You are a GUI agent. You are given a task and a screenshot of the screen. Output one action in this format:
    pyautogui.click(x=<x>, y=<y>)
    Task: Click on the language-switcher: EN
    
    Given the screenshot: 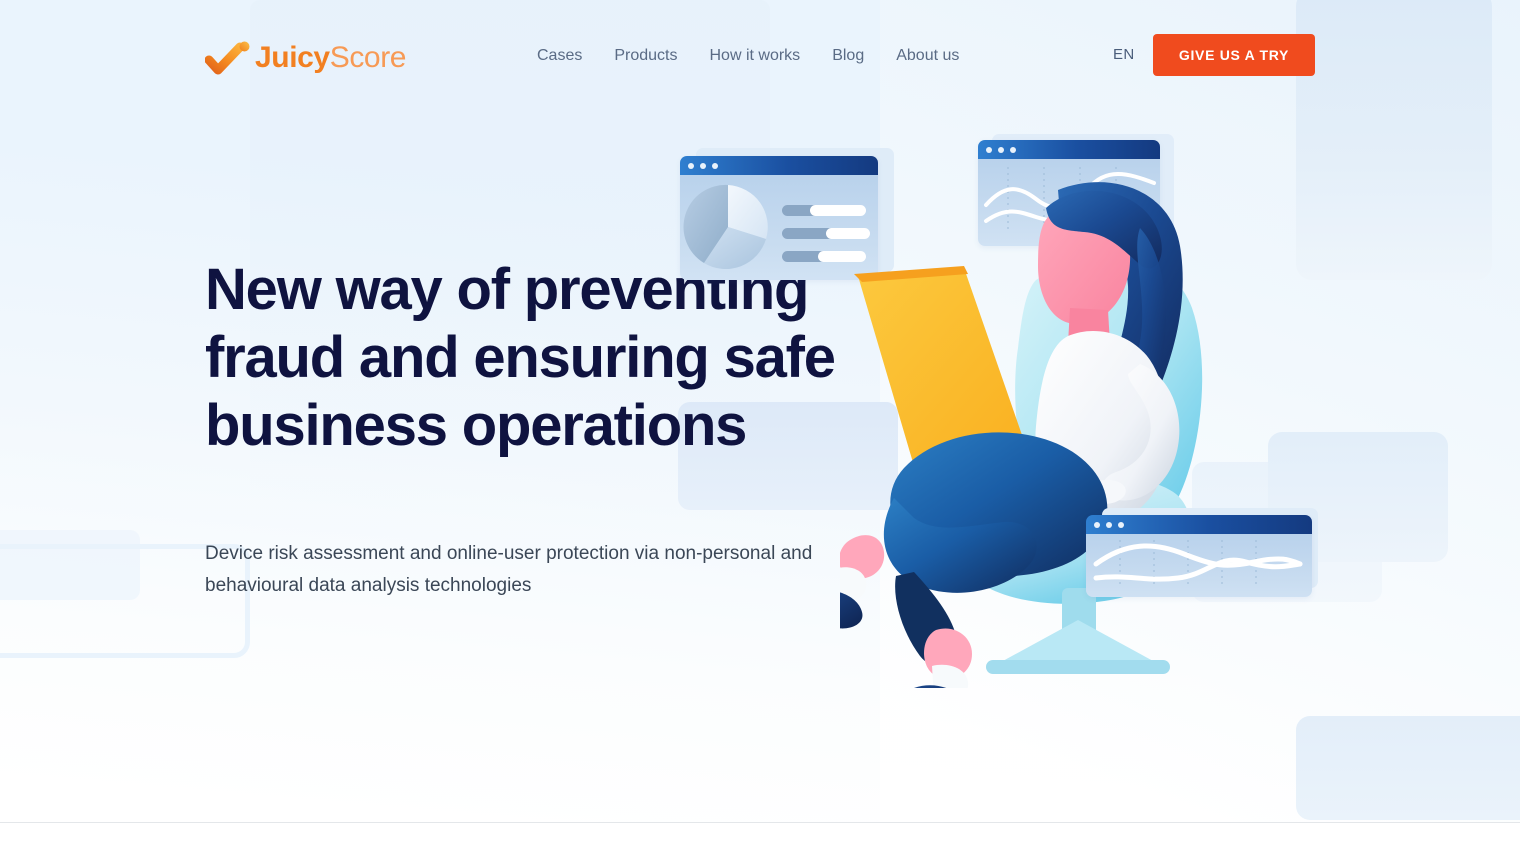 What is the action you would take?
    pyautogui.click(x=1124, y=54)
    